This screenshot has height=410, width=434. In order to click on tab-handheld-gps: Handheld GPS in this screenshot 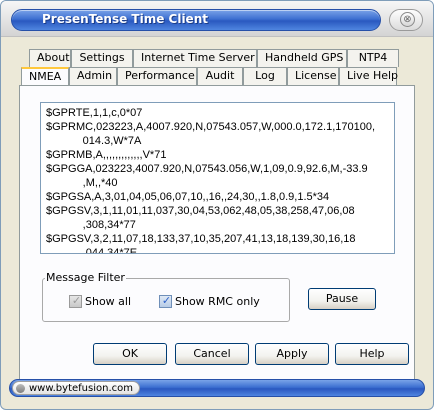, I will do `click(302, 58)`.